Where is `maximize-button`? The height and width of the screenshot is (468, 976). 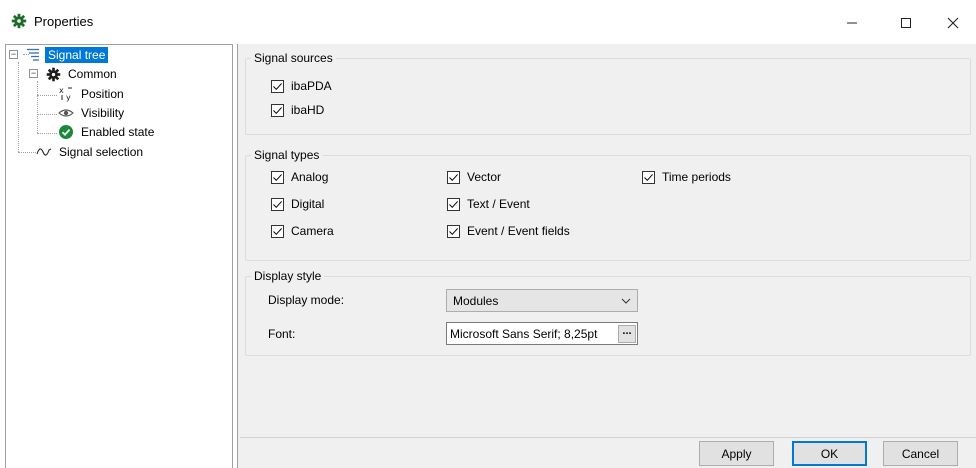
maximize-button is located at coordinates (906, 23).